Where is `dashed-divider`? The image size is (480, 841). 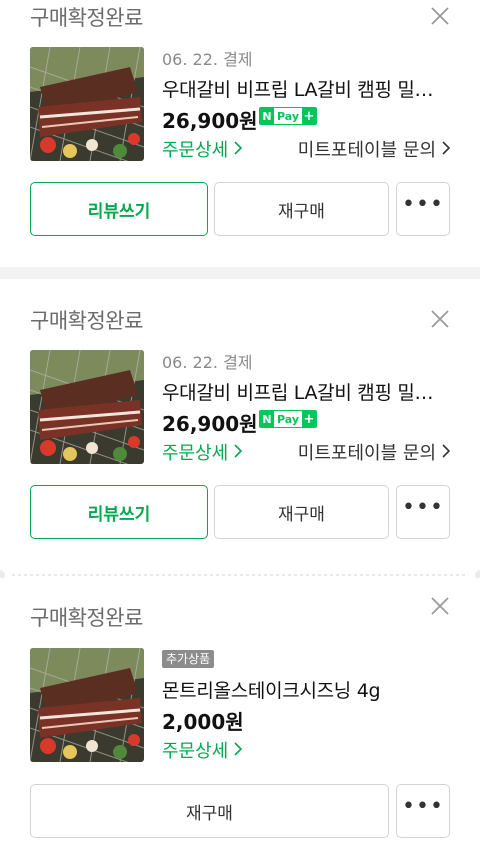 dashed-divider is located at coordinates (240, 572).